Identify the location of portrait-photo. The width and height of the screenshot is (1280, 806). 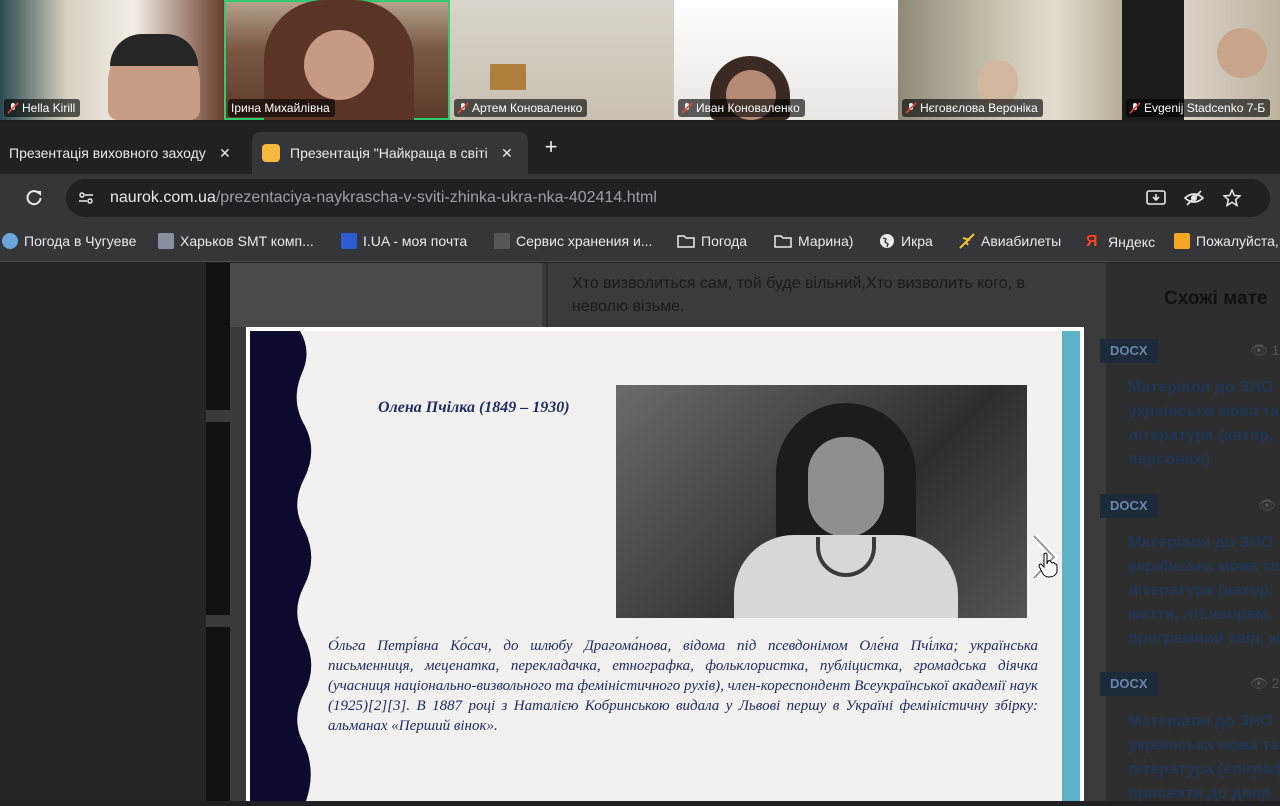
(821, 501).